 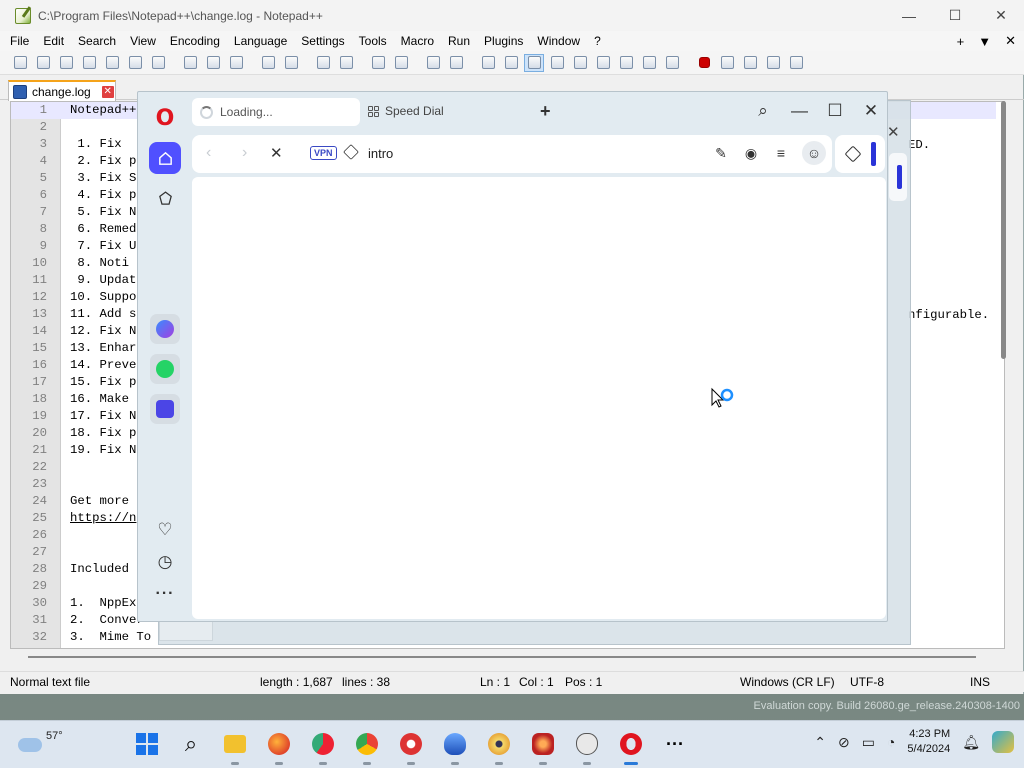 What do you see at coordinates (672, 63) in the screenshot?
I see `monitoring-icon` at bounding box center [672, 63].